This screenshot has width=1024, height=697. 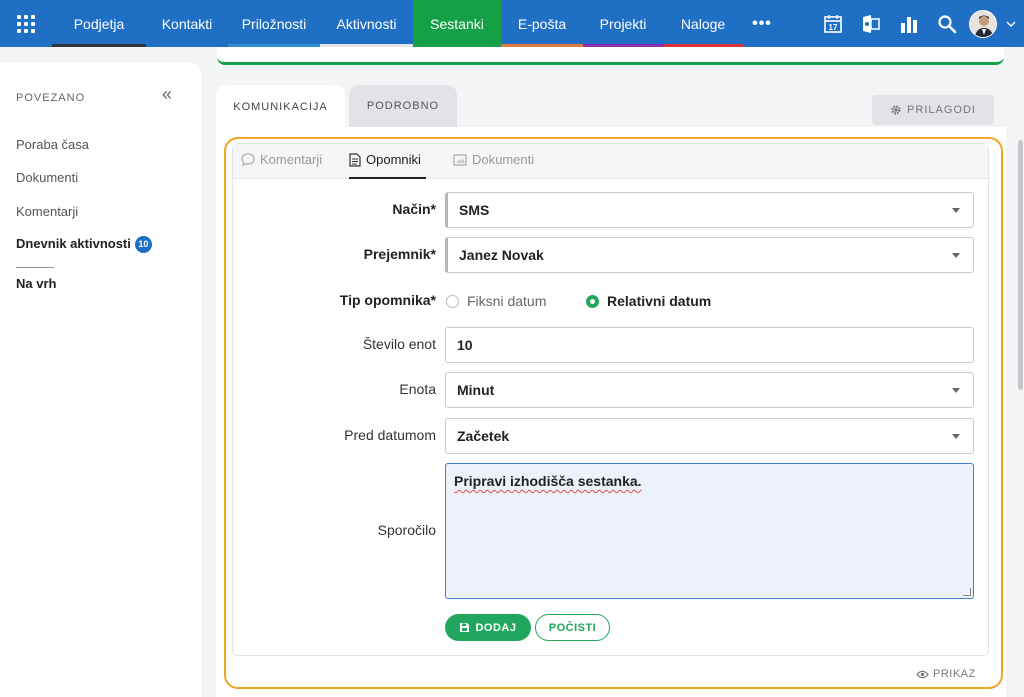 What do you see at coordinates (709, 436) in the screenshot?
I see `pred-datumom-select: Začetek` at bounding box center [709, 436].